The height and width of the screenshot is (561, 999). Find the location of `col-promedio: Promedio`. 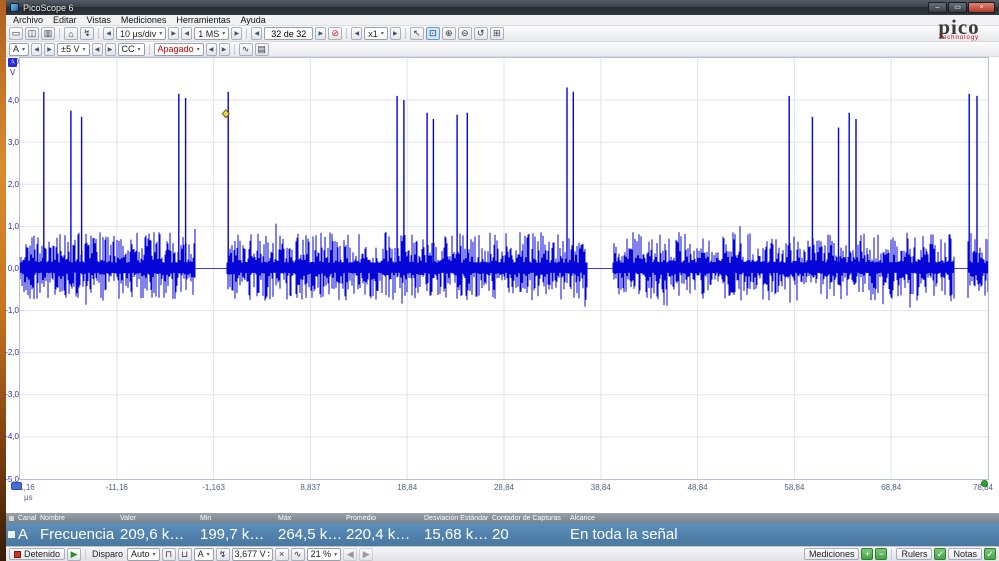

col-promedio: Promedio is located at coordinates (361, 518).